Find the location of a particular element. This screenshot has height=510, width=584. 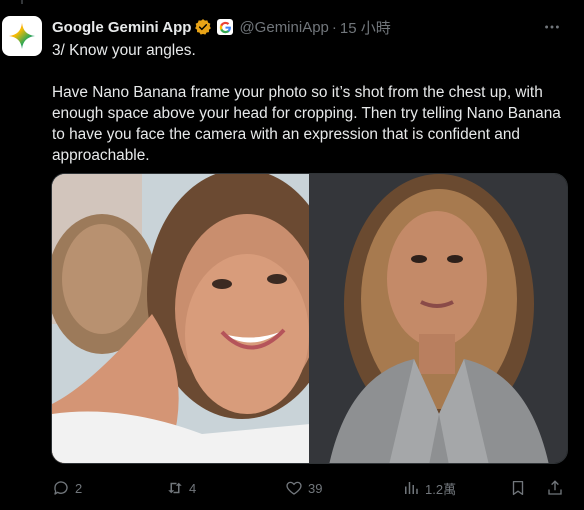

share-icon is located at coordinates (555, 487).